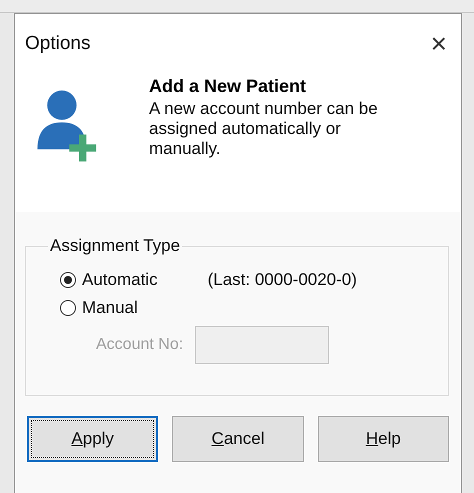 The height and width of the screenshot is (493, 474). What do you see at coordinates (92, 439) in the screenshot?
I see `dialog-button: Apply` at bounding box center [92, 439].